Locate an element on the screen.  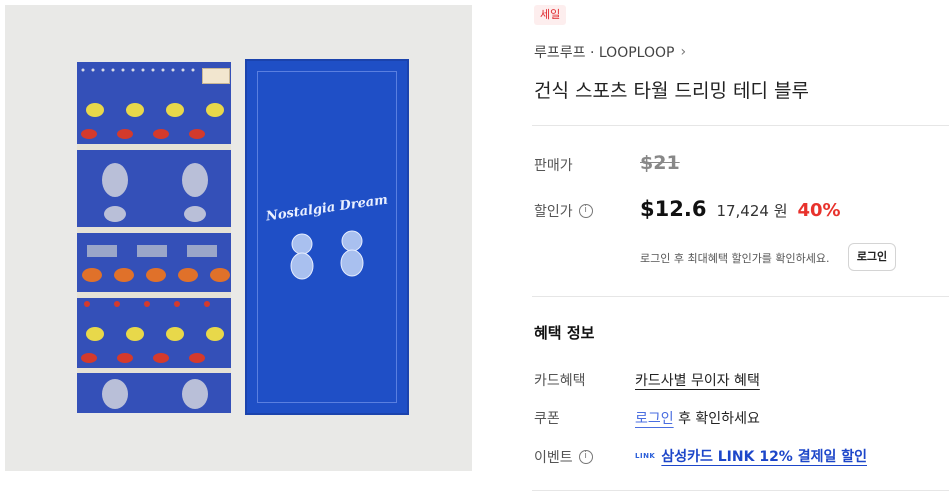
event-value: LINK 삼성카드 LINK 12% 결제일 할인 is located at coordinates (751, 456).